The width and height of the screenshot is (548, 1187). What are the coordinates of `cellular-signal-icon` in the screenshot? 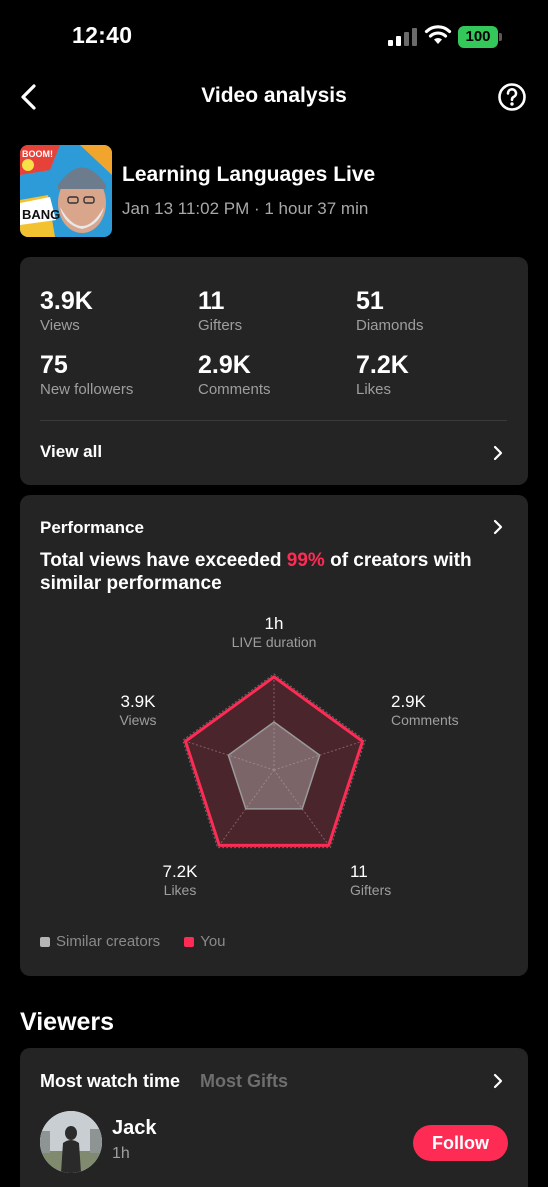 It's located at (402, 37).